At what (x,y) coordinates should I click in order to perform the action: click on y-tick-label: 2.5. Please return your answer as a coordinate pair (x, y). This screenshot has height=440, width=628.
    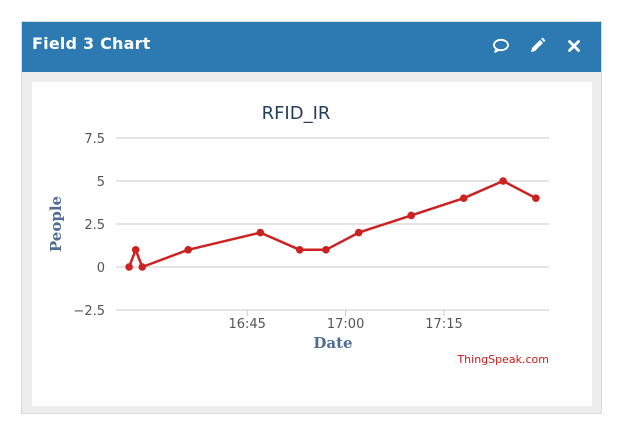
    Looking at the image, I should click on (94, 225).